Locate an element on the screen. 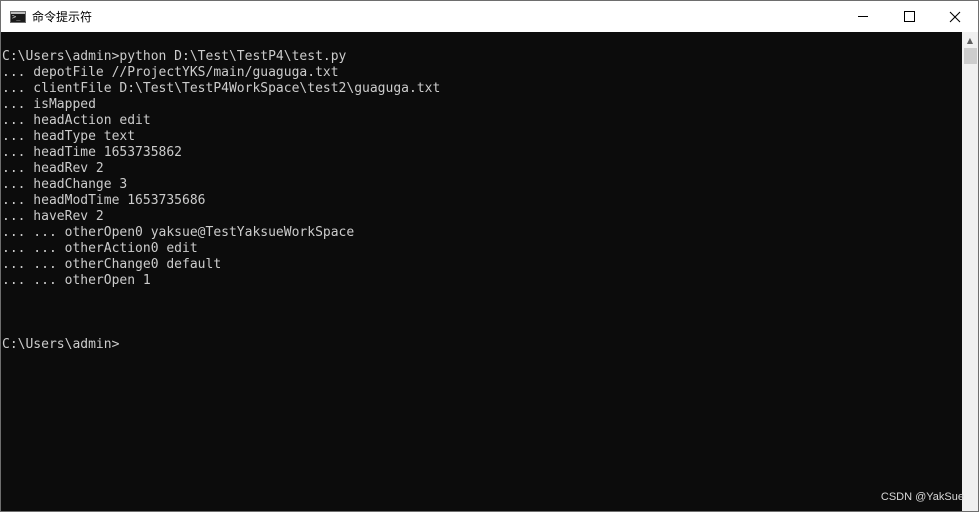 The height and width of the screenshot is (512, 979). cmd-icon is located at coordinates (18, 16).